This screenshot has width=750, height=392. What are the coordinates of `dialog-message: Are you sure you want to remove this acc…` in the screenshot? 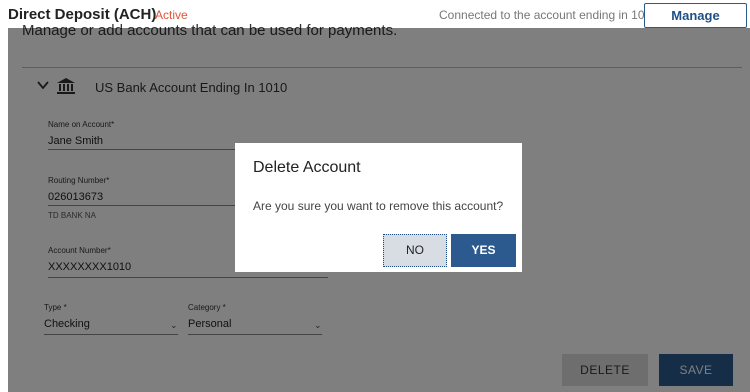 It's located at (378, 206).